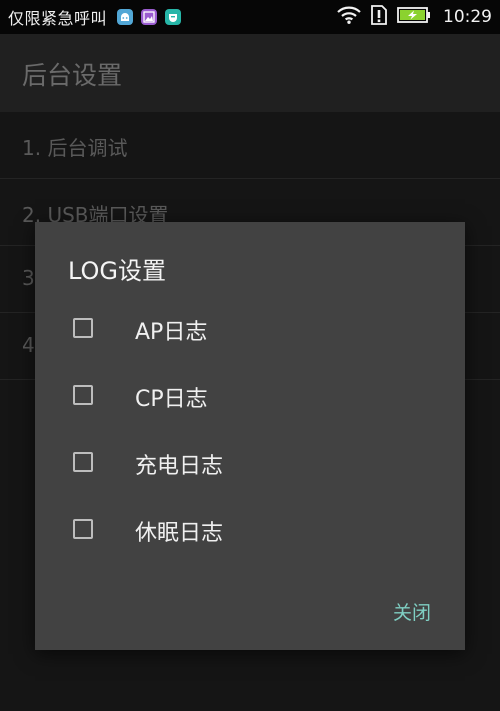  Describe the element at coordinates (412, 611) in the screenshot. I see `close-button: 关闭` at that location.